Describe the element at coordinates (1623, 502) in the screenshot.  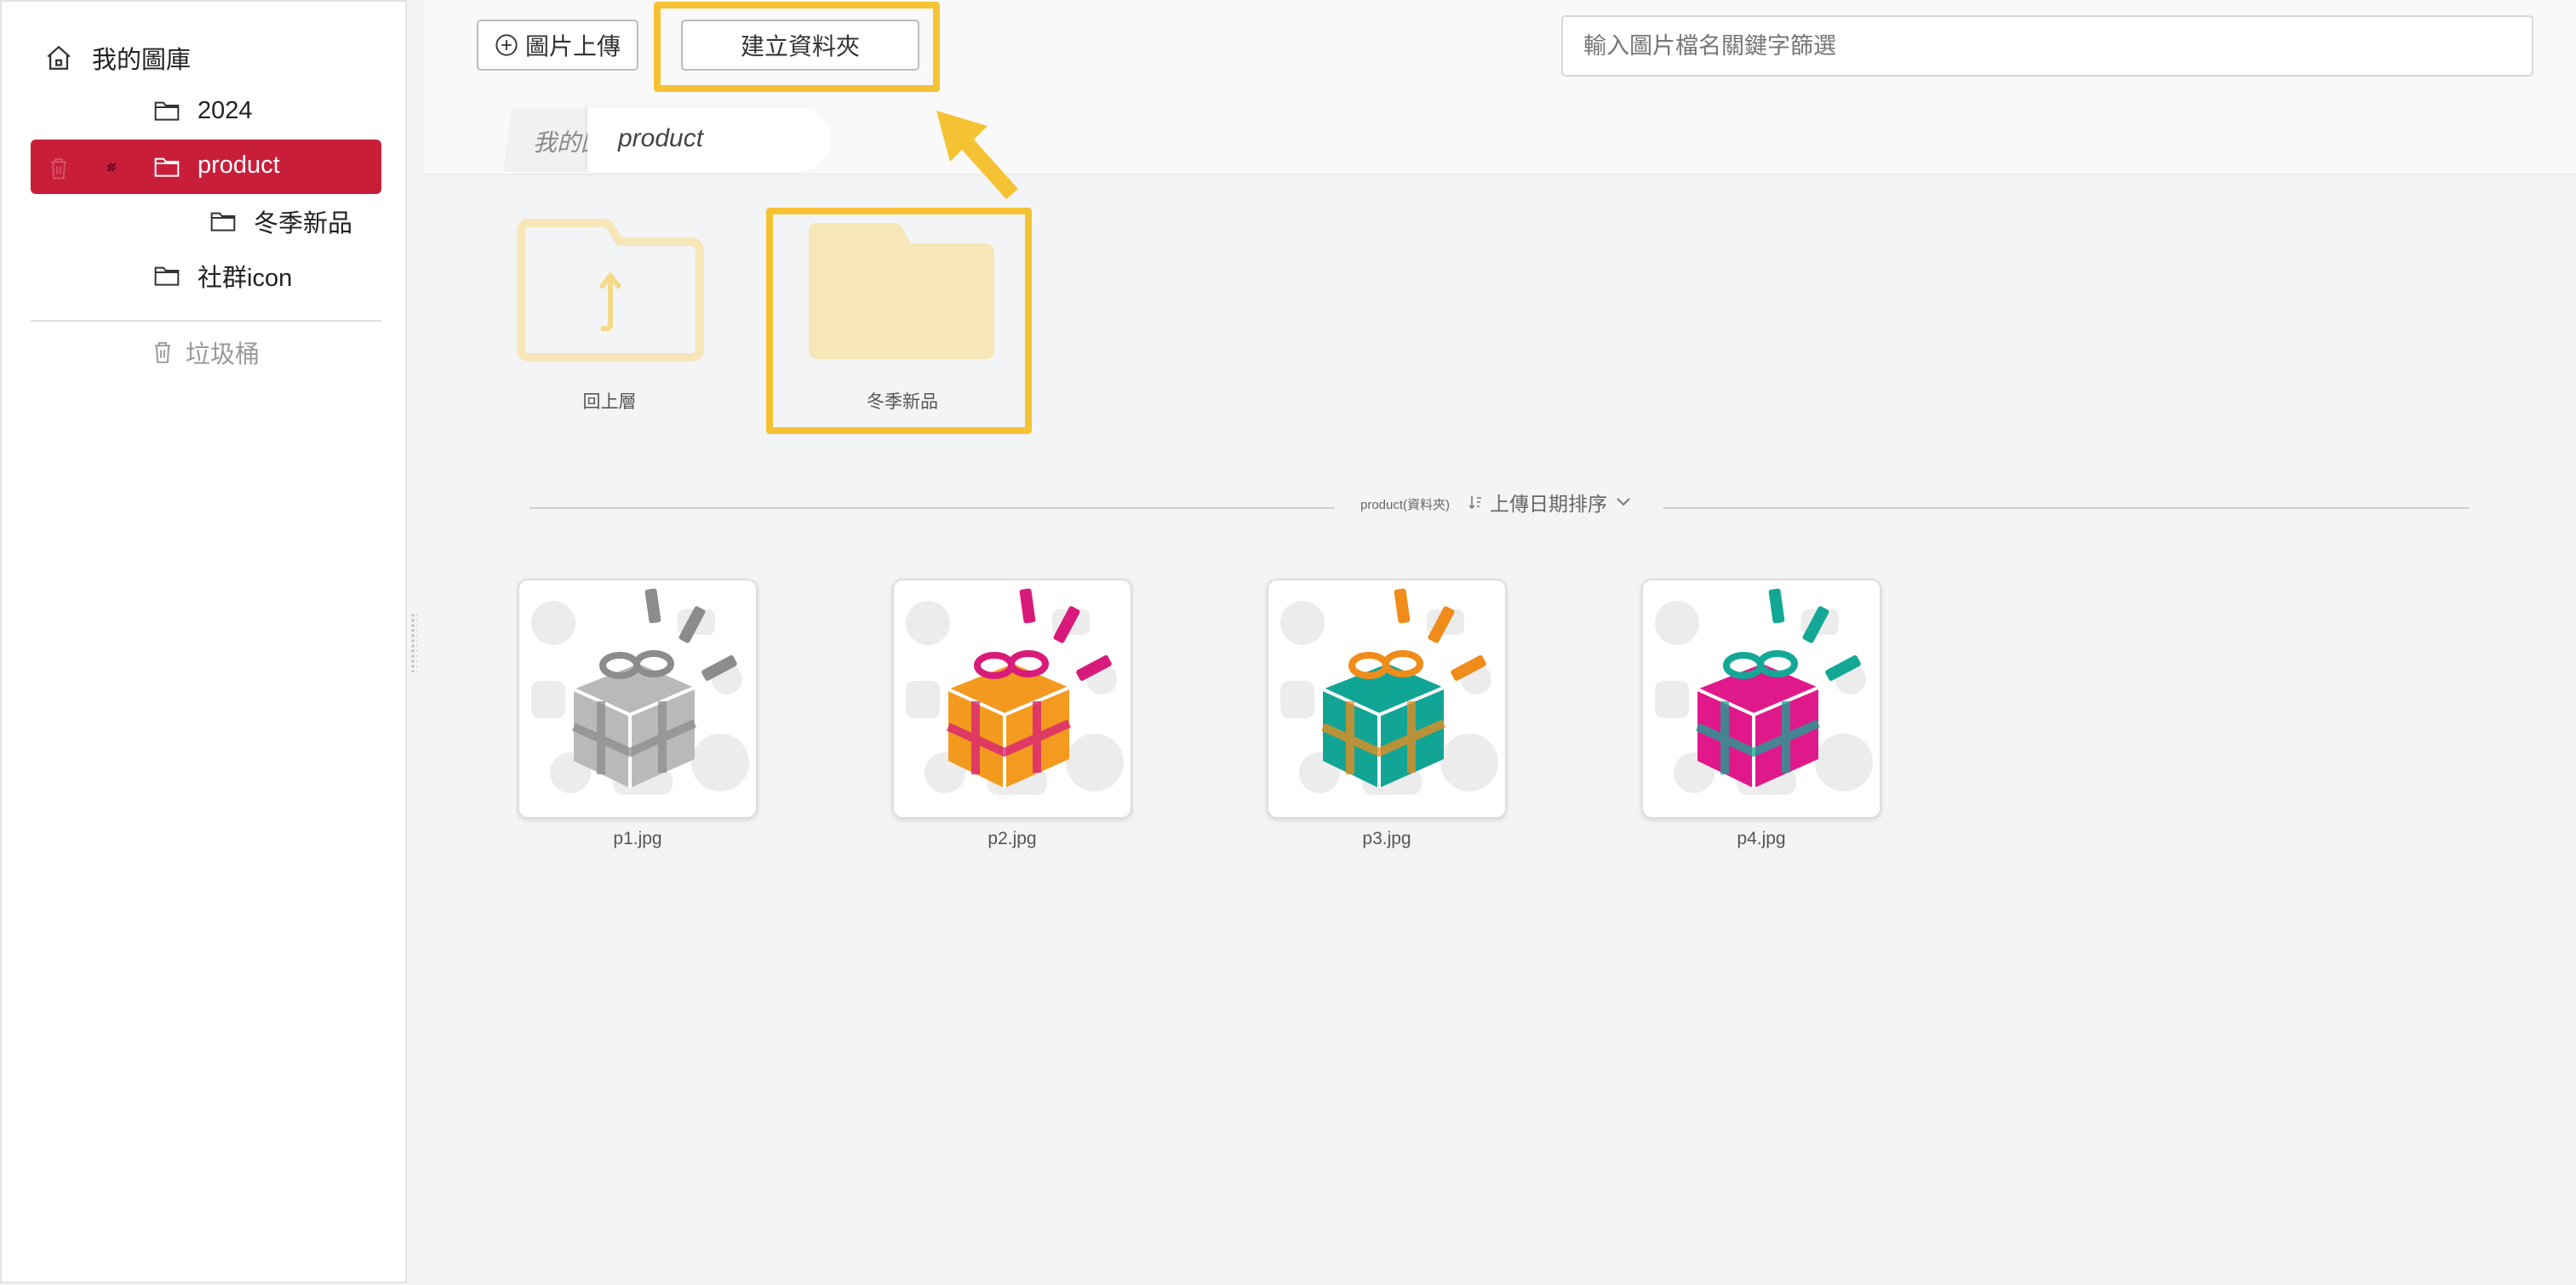
I see `chevron-down-icon` at that location.